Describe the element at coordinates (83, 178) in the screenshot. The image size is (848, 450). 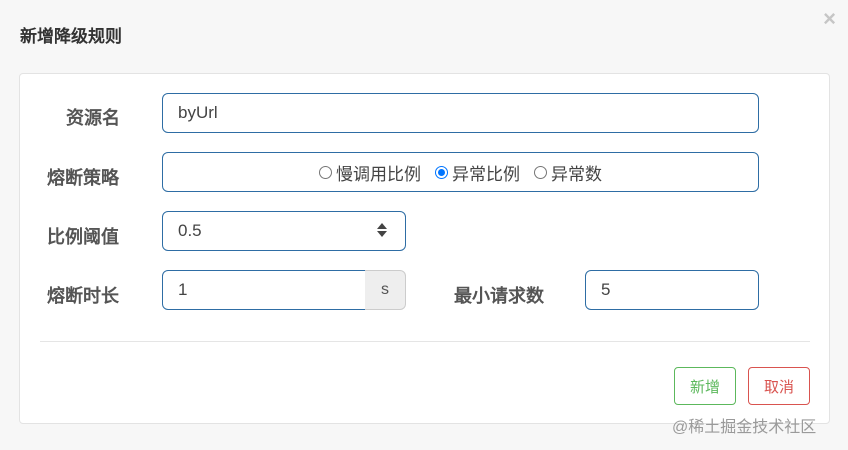
I see `strategy-label: 熔断策略` at that location.